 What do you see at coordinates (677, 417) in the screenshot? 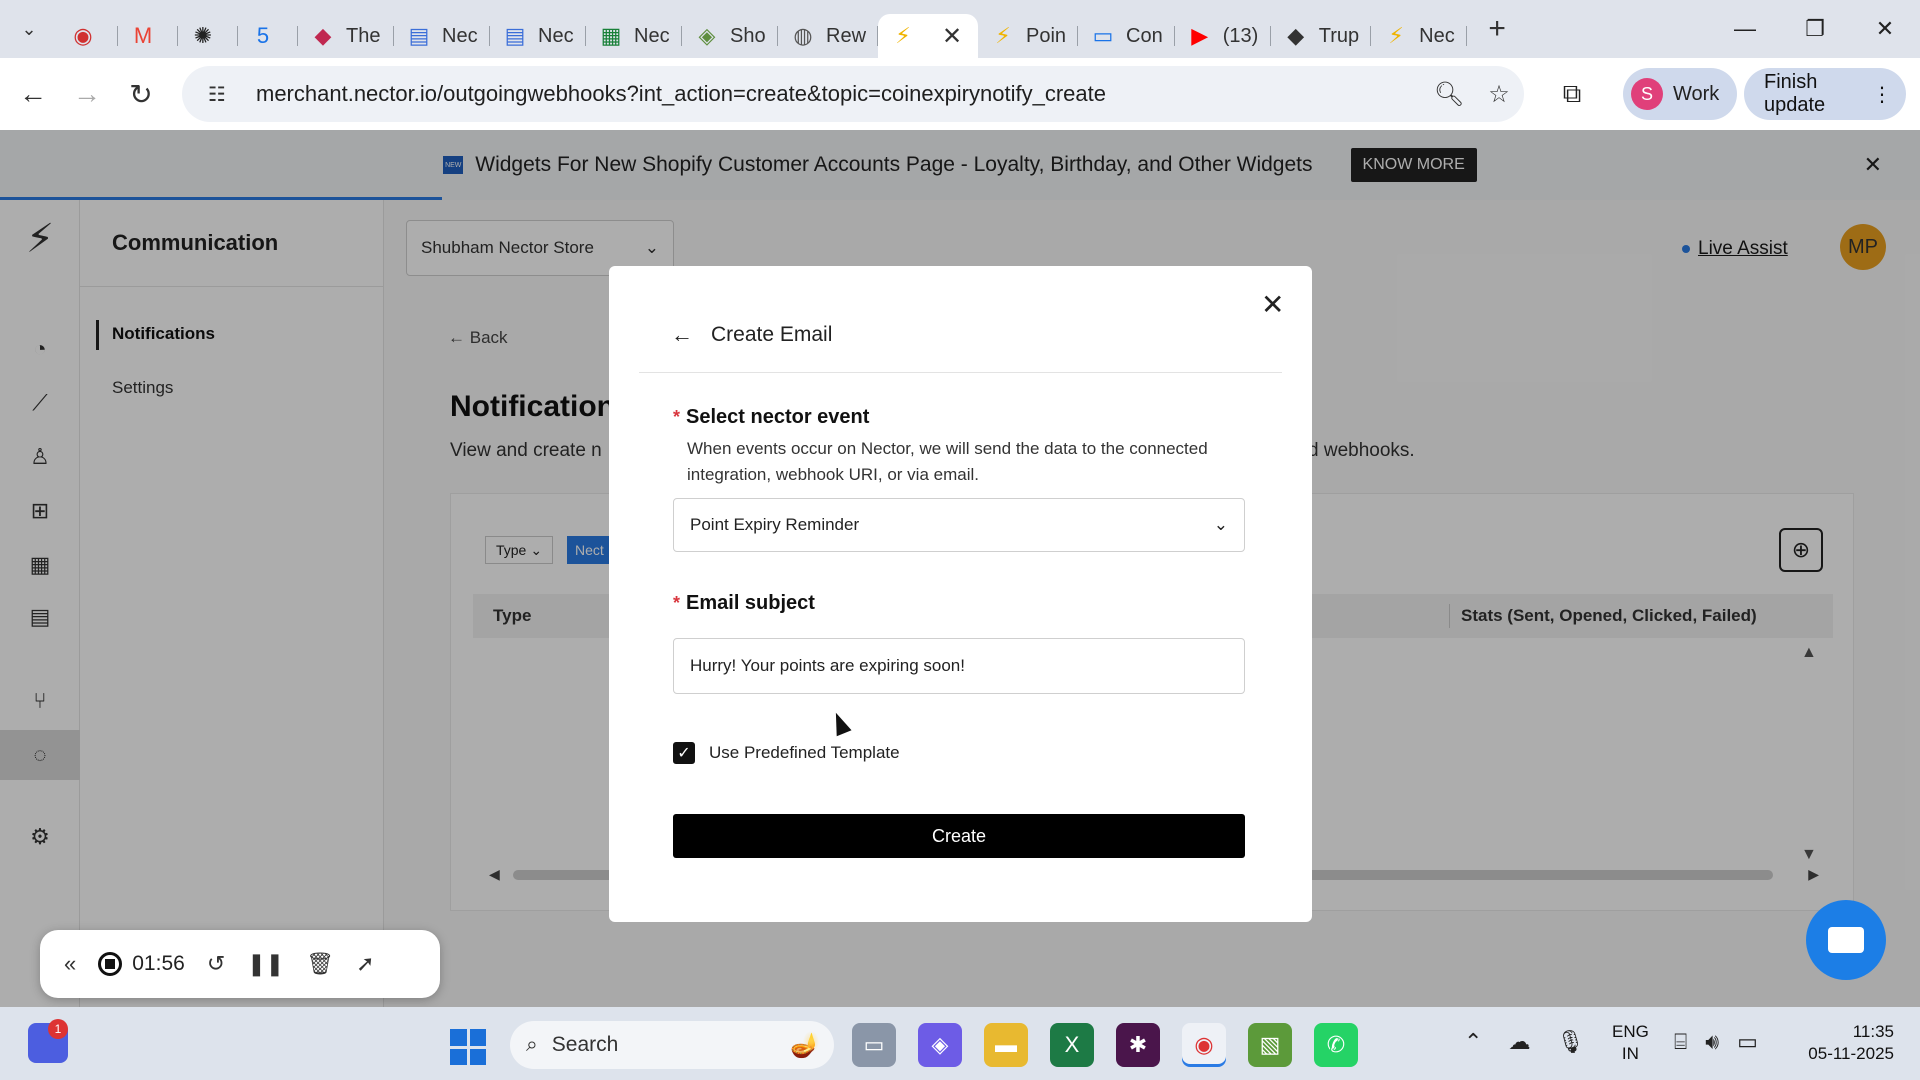
I see `required-asterisk-icon: *` at bounding box center [677, 417].